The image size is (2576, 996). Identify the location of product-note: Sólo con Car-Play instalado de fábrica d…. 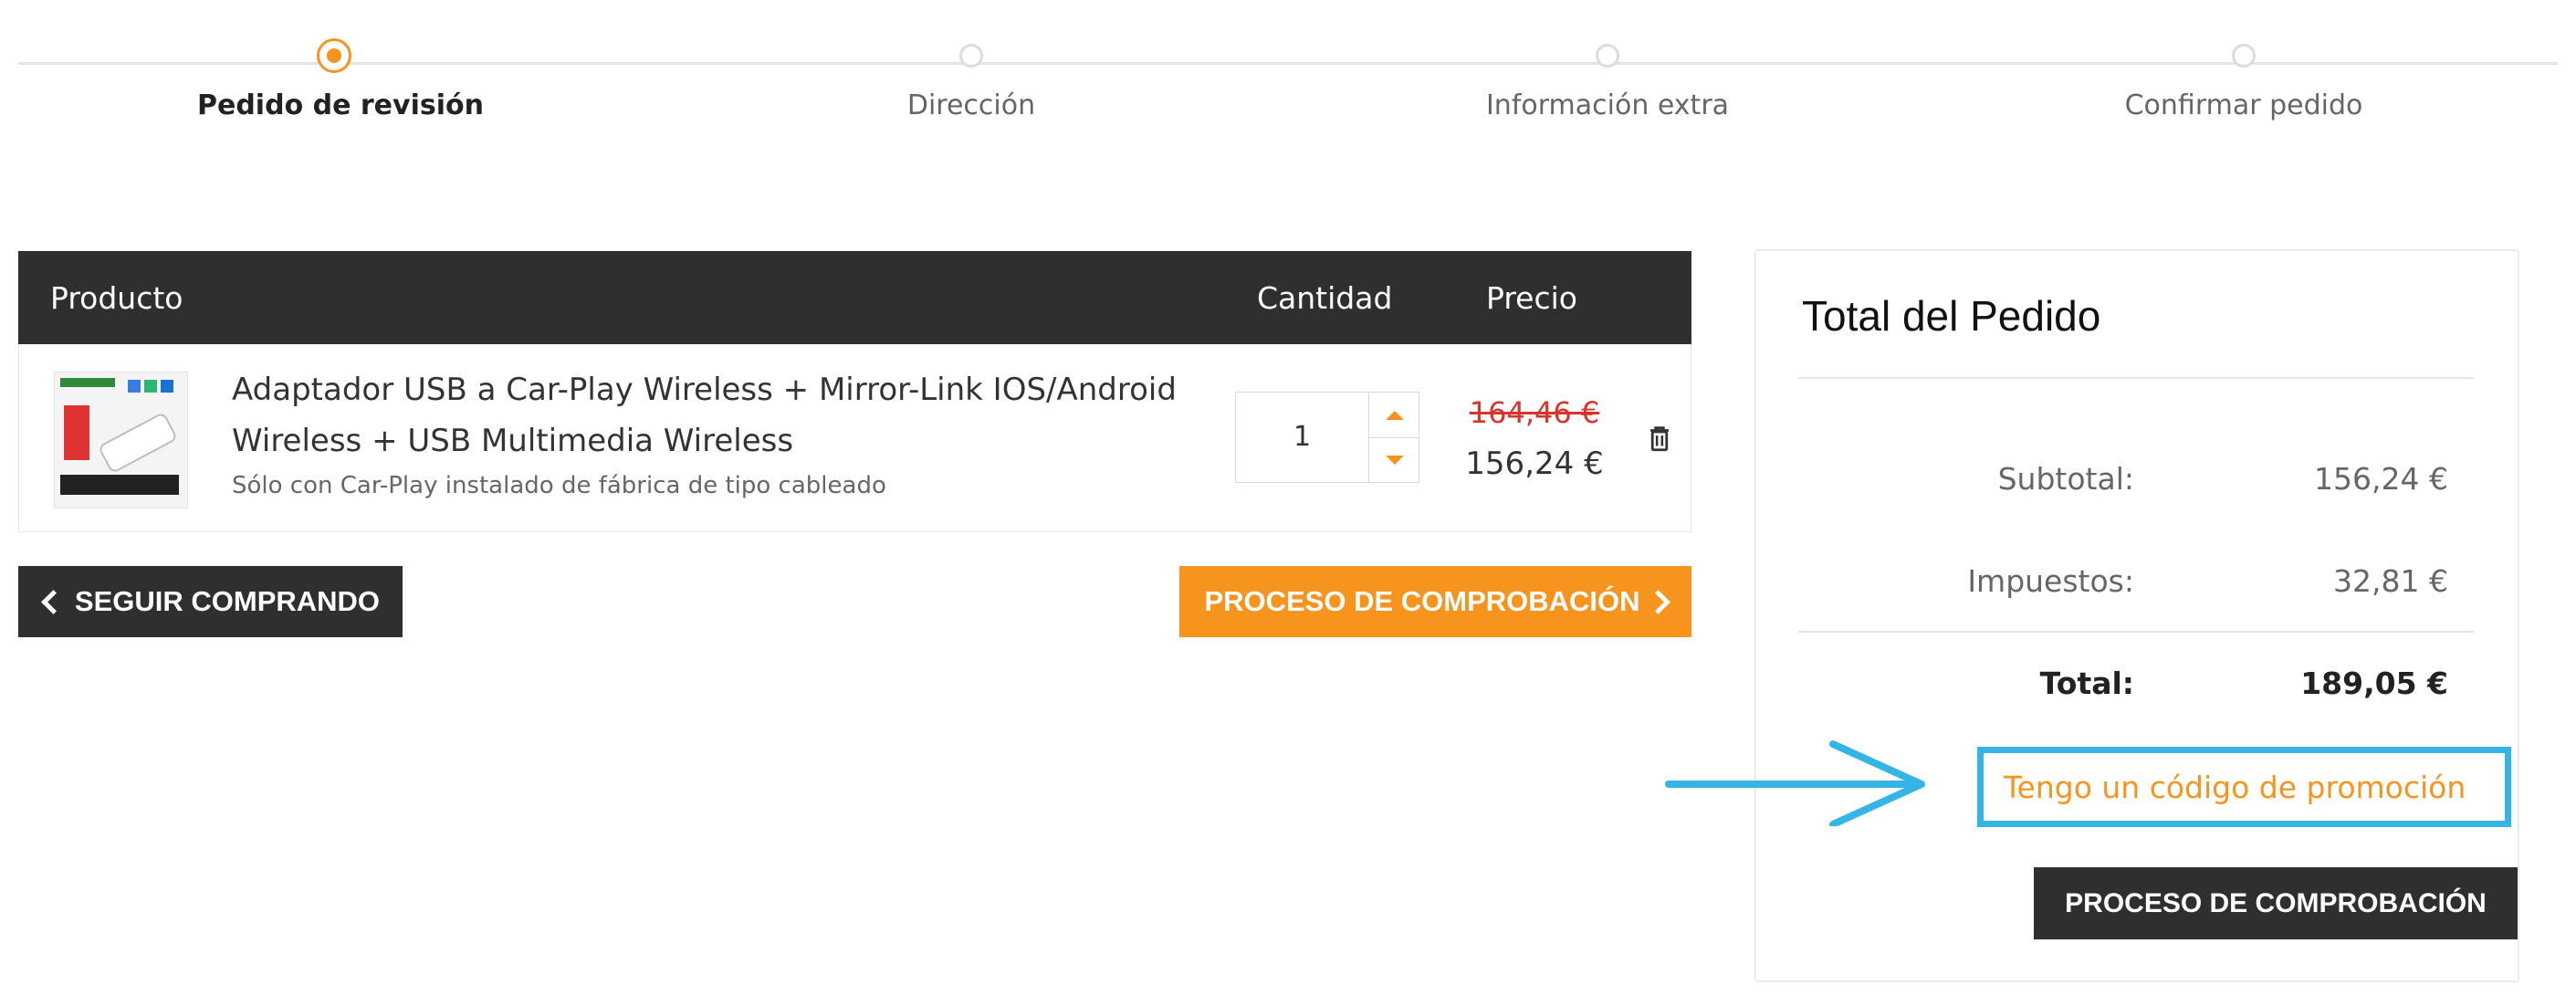
(559, 486).